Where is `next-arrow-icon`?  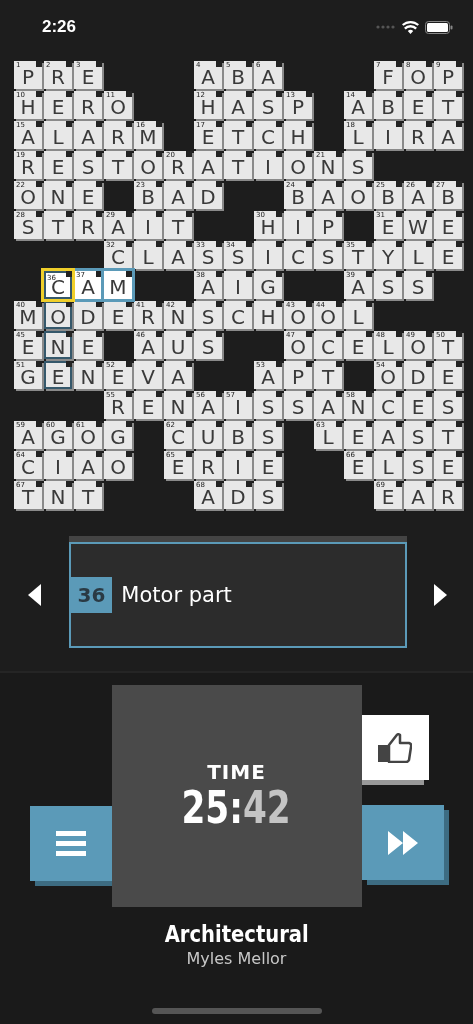
next-arrow-icon is located at coordinates (440, 595).